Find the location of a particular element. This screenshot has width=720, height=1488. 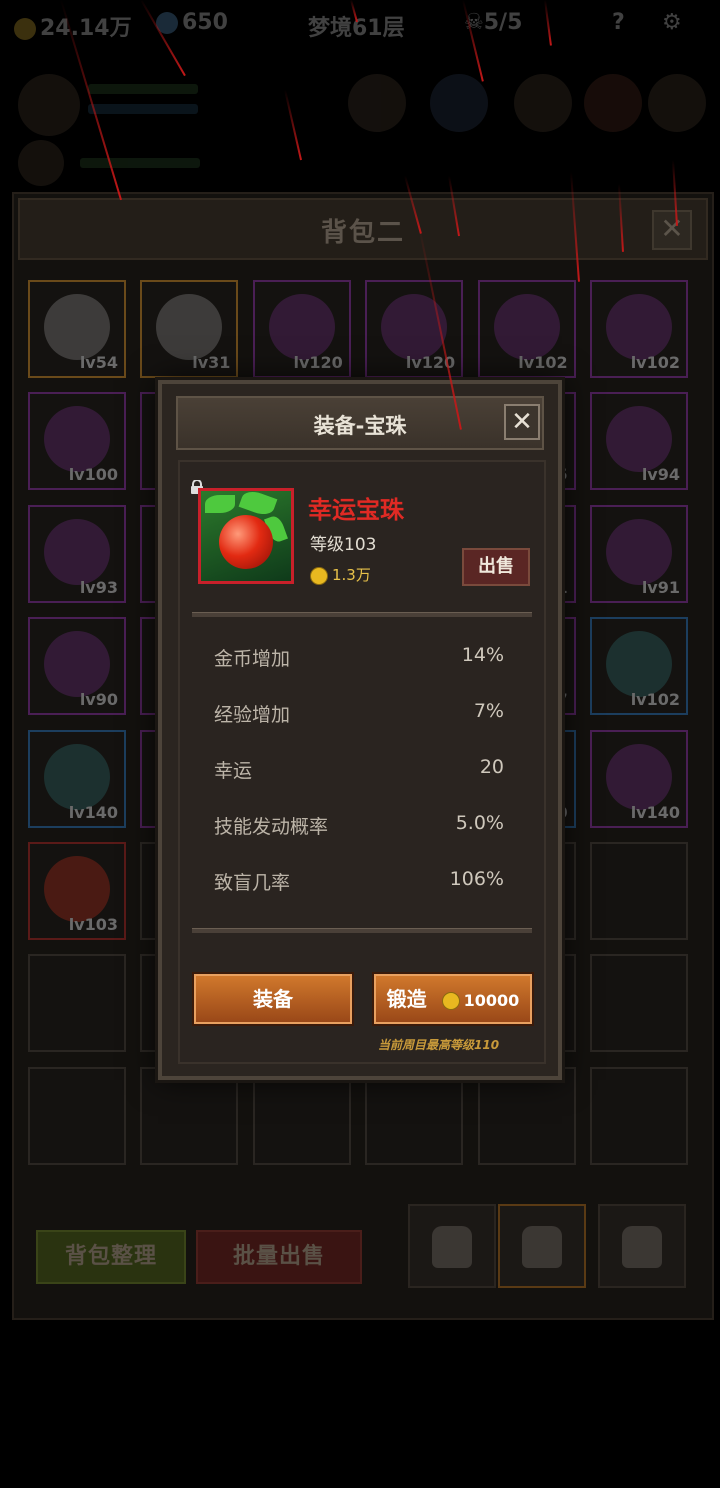

forge-cost: 10000 is located at coordinates (491, 1000).